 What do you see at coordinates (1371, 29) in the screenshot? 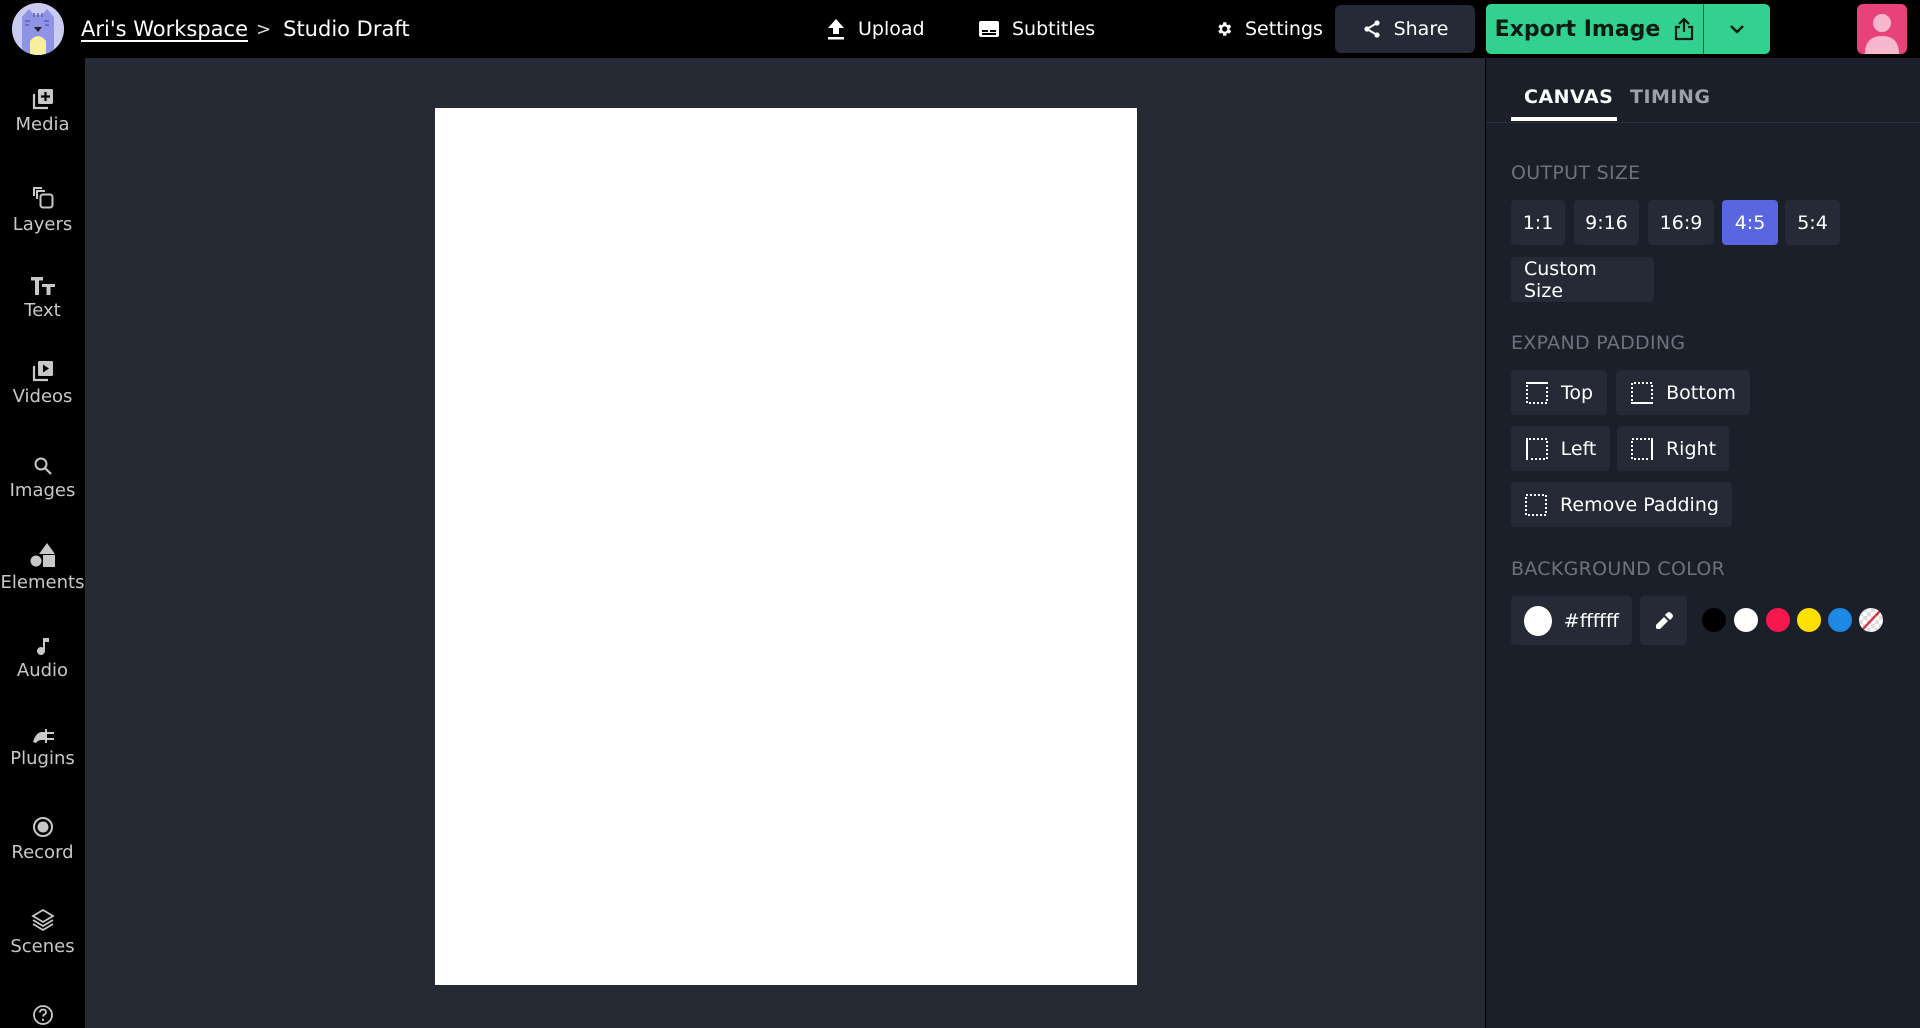
I see `share-icon` at bounding box center [1371, 29].